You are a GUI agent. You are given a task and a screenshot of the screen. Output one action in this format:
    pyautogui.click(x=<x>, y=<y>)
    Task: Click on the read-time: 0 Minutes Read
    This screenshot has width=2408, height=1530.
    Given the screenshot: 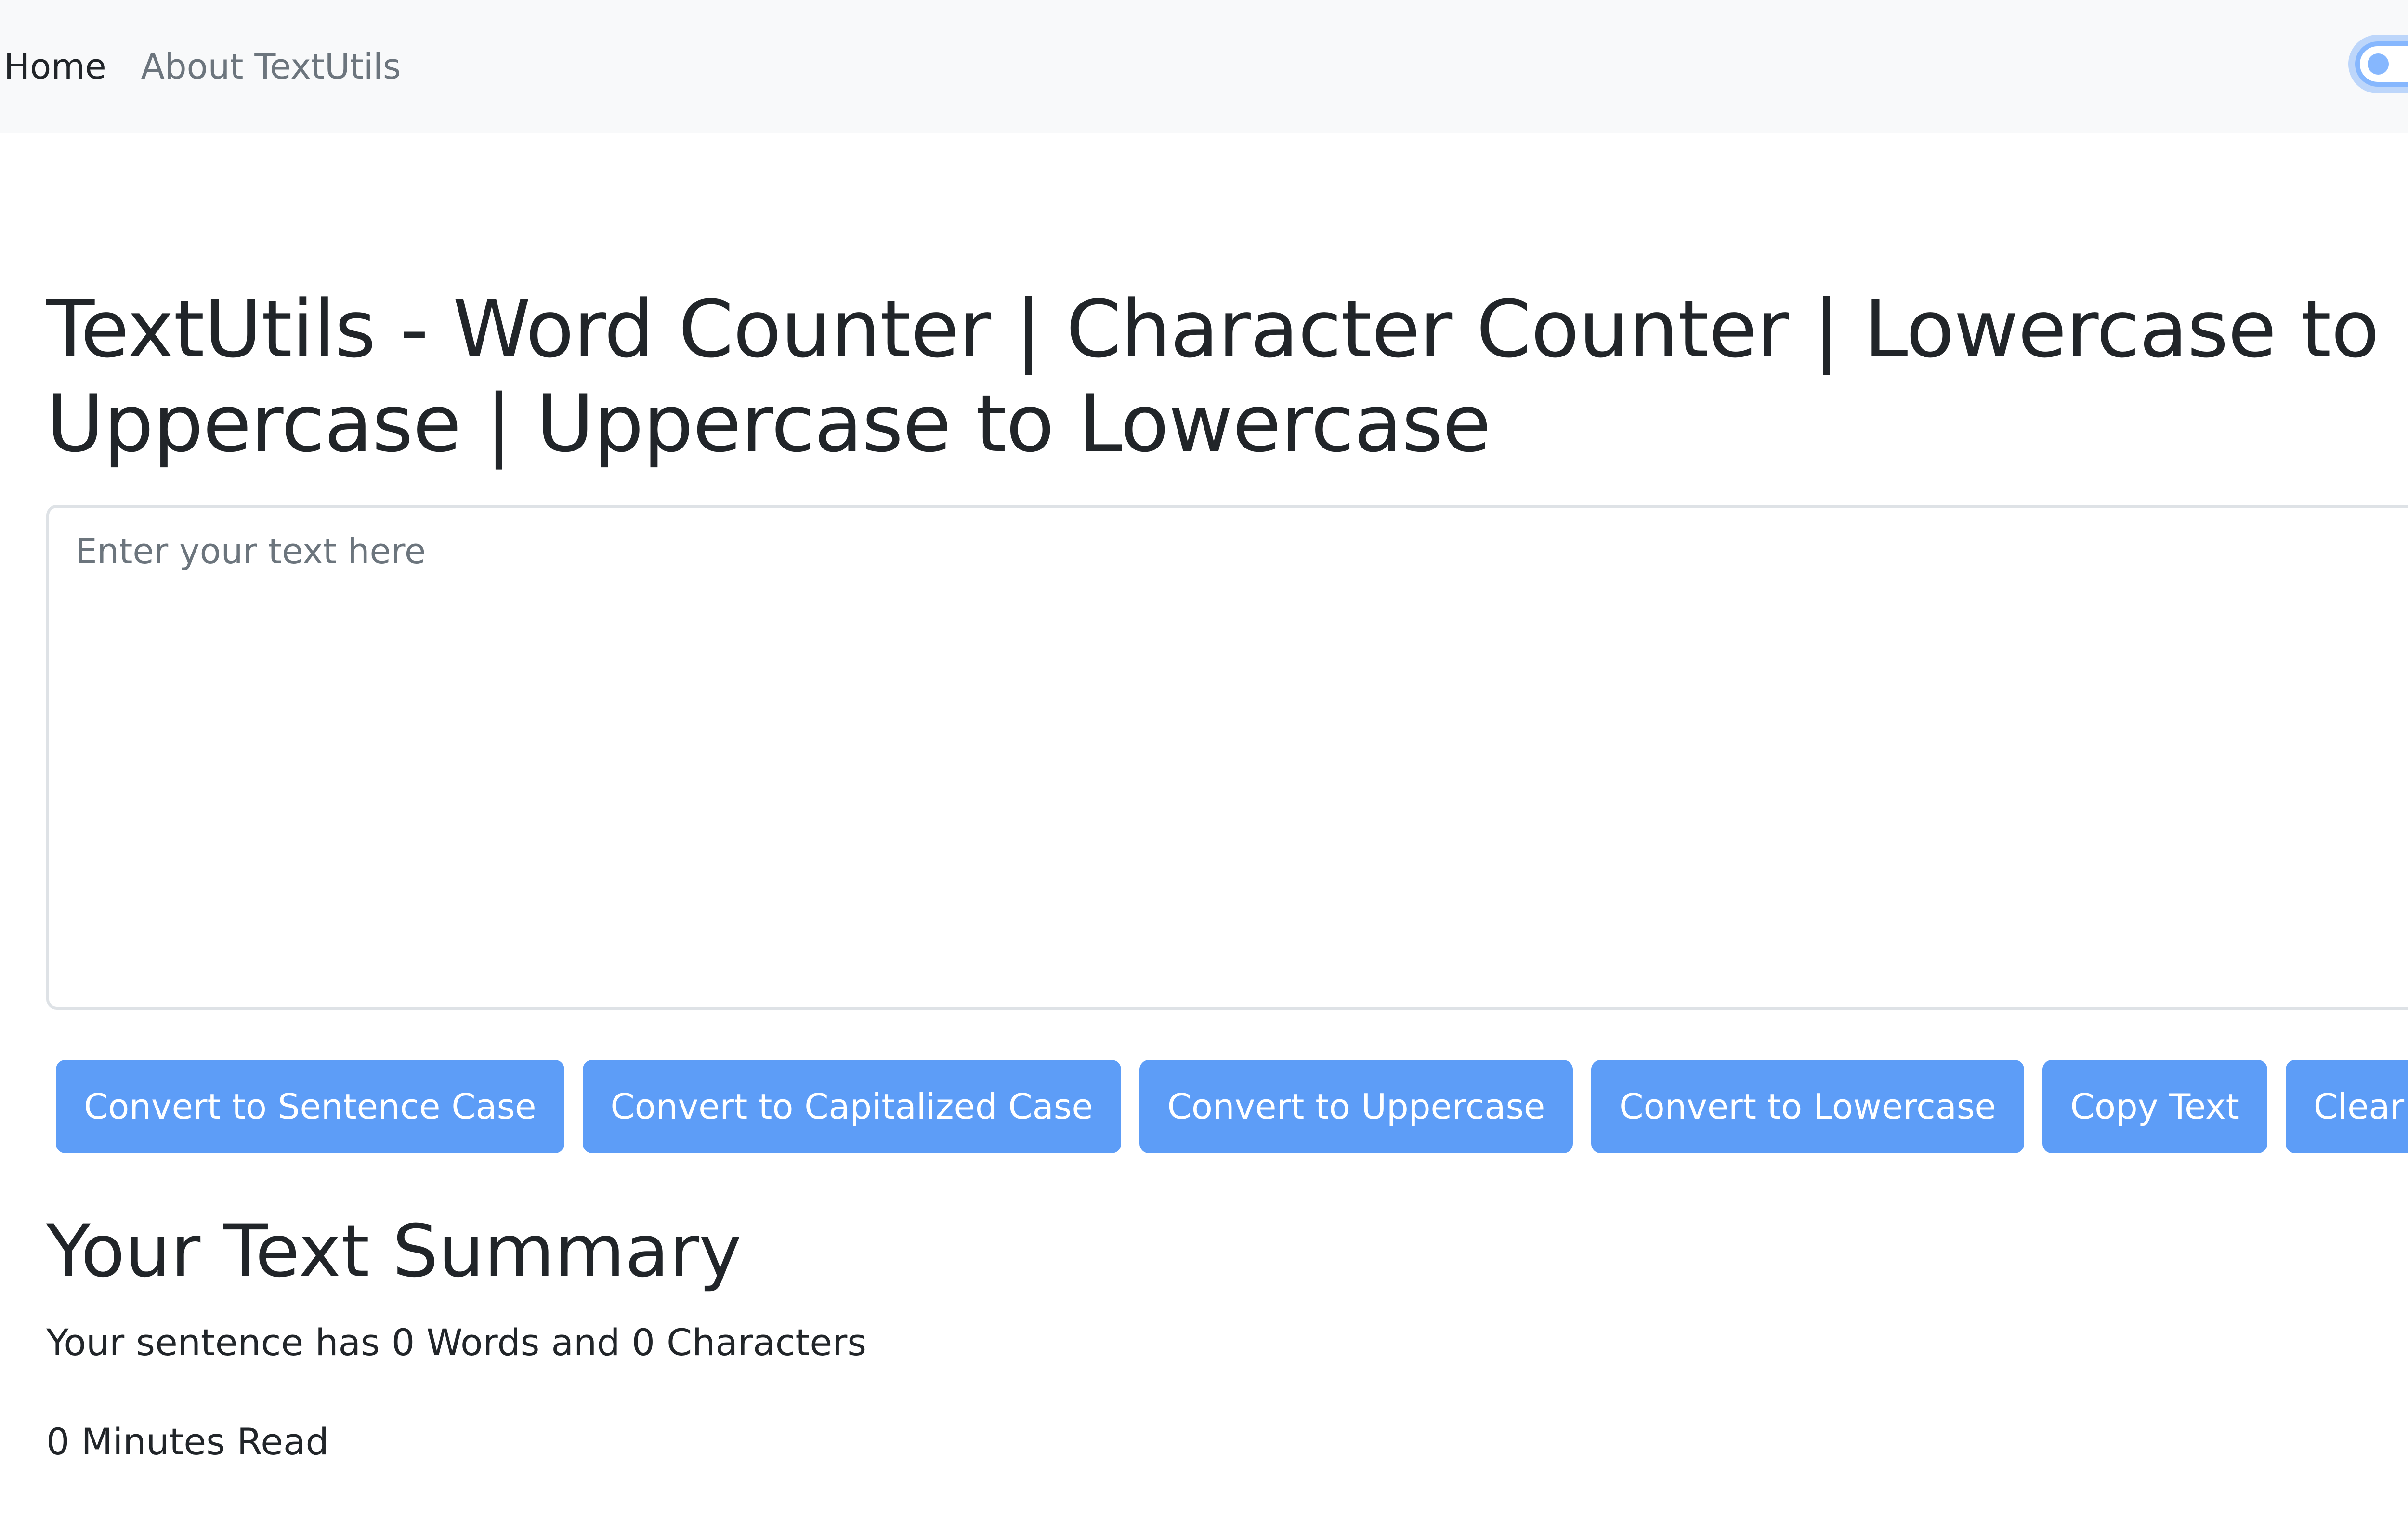 What is the action you would take?
    pyautogui.click(x=187, y=1441)
    